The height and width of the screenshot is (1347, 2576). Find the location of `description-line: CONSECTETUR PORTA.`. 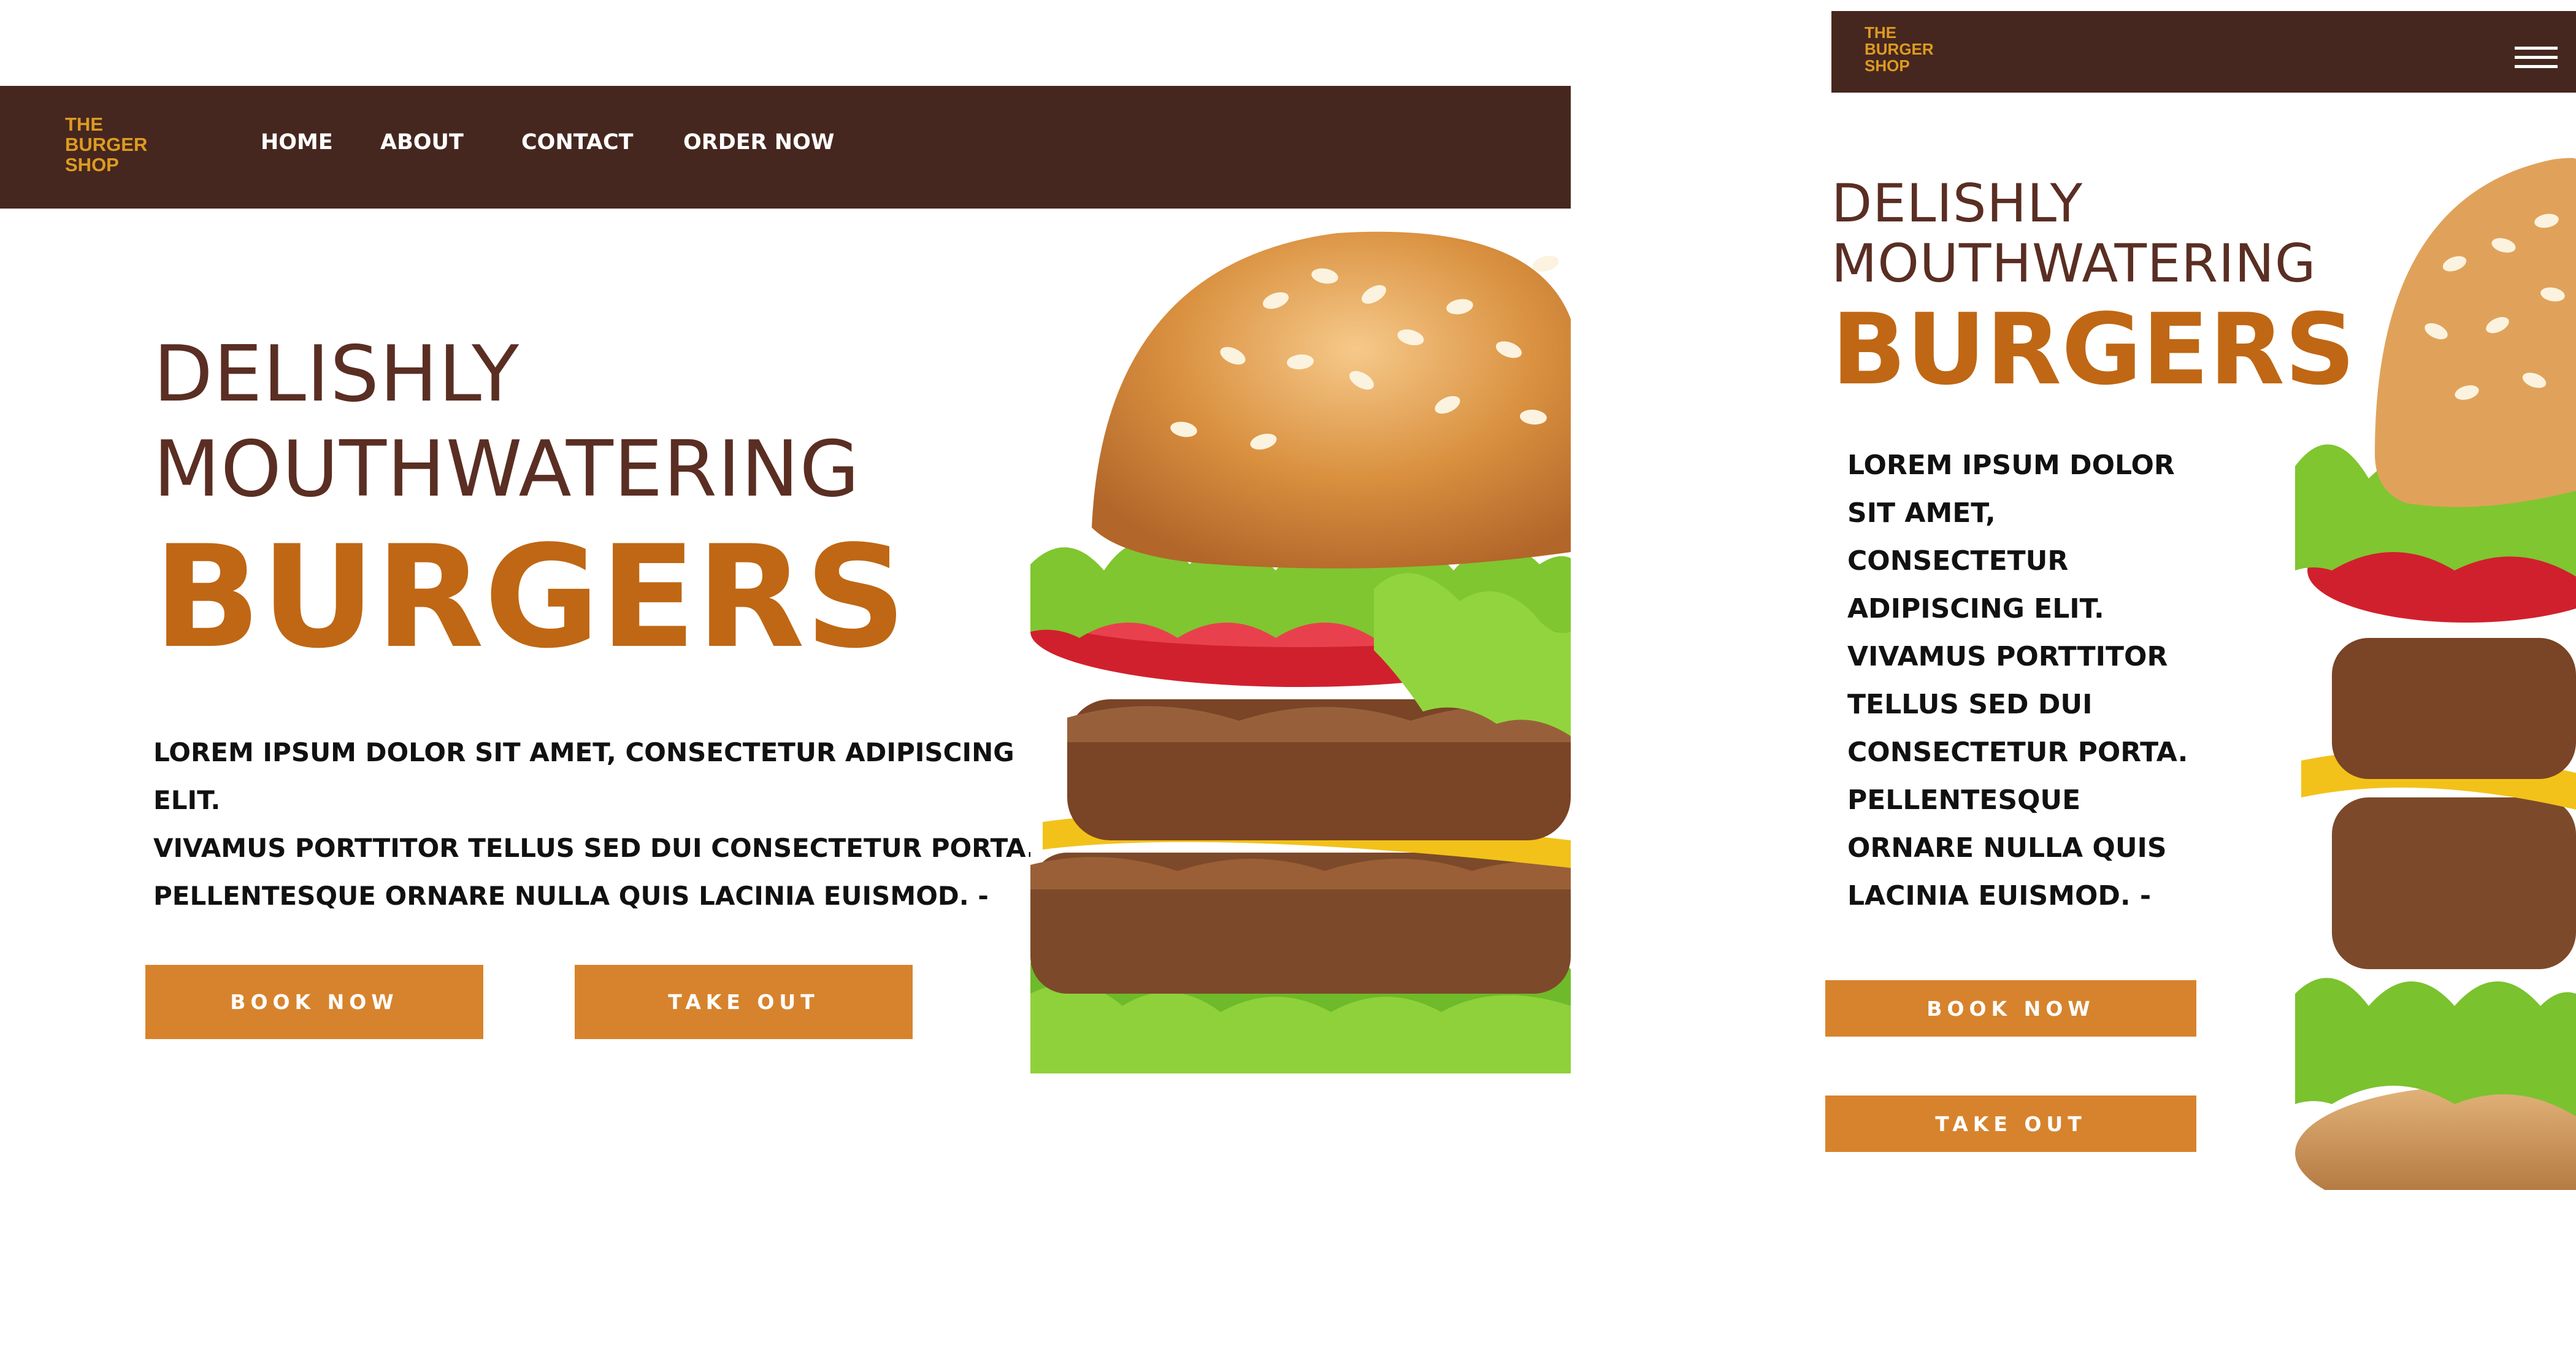

description-line: CONSECTETUR PORTA. is located at coordinates (2017, 752).